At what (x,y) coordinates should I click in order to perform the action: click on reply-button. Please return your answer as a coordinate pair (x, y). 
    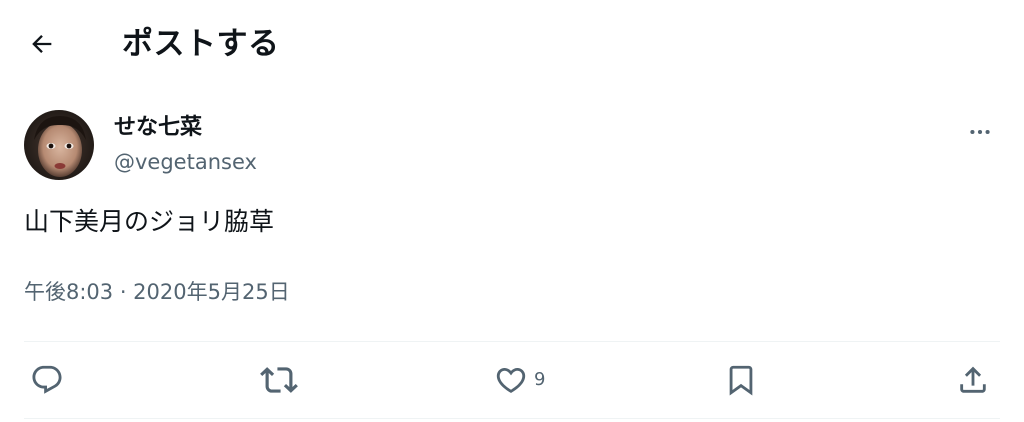
    Looking at the image, I should click on (47, 380).